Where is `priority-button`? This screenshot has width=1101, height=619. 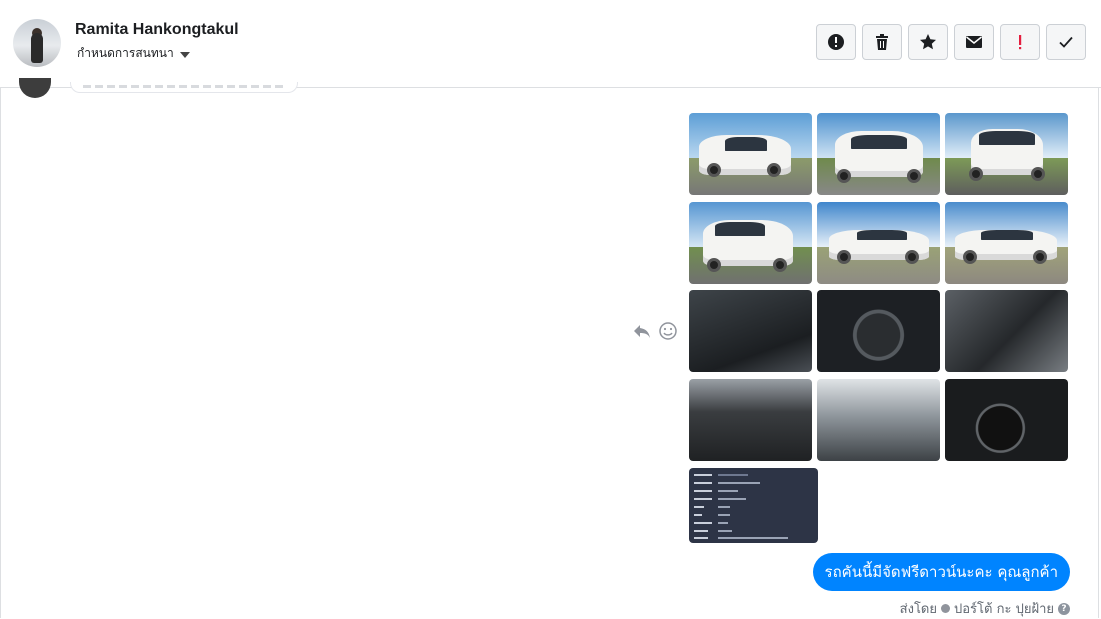 priority-button is located at coordinates (1020, 42).